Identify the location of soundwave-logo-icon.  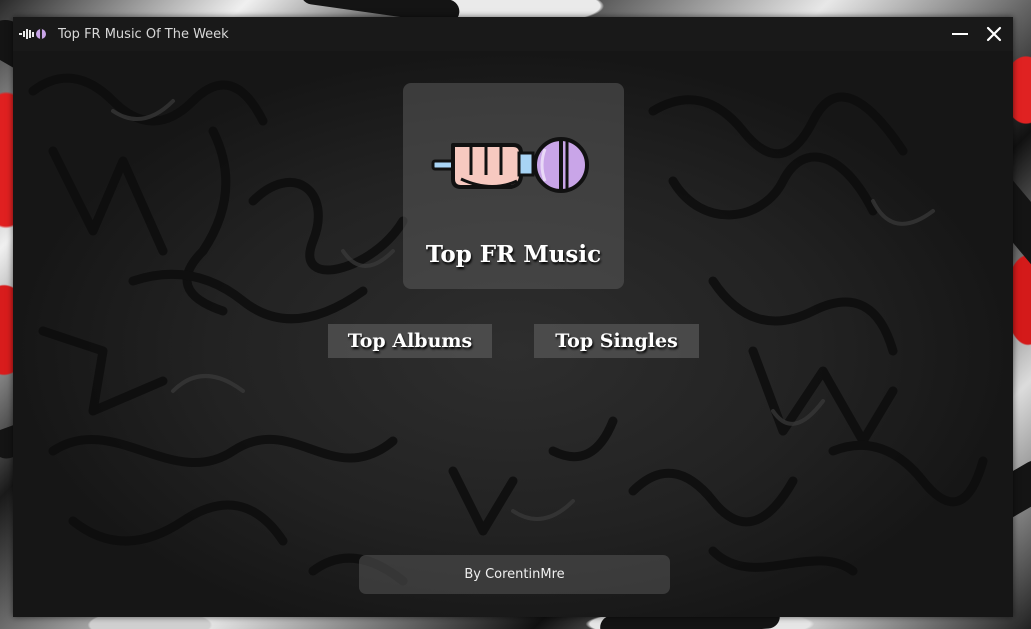
(33, 34).